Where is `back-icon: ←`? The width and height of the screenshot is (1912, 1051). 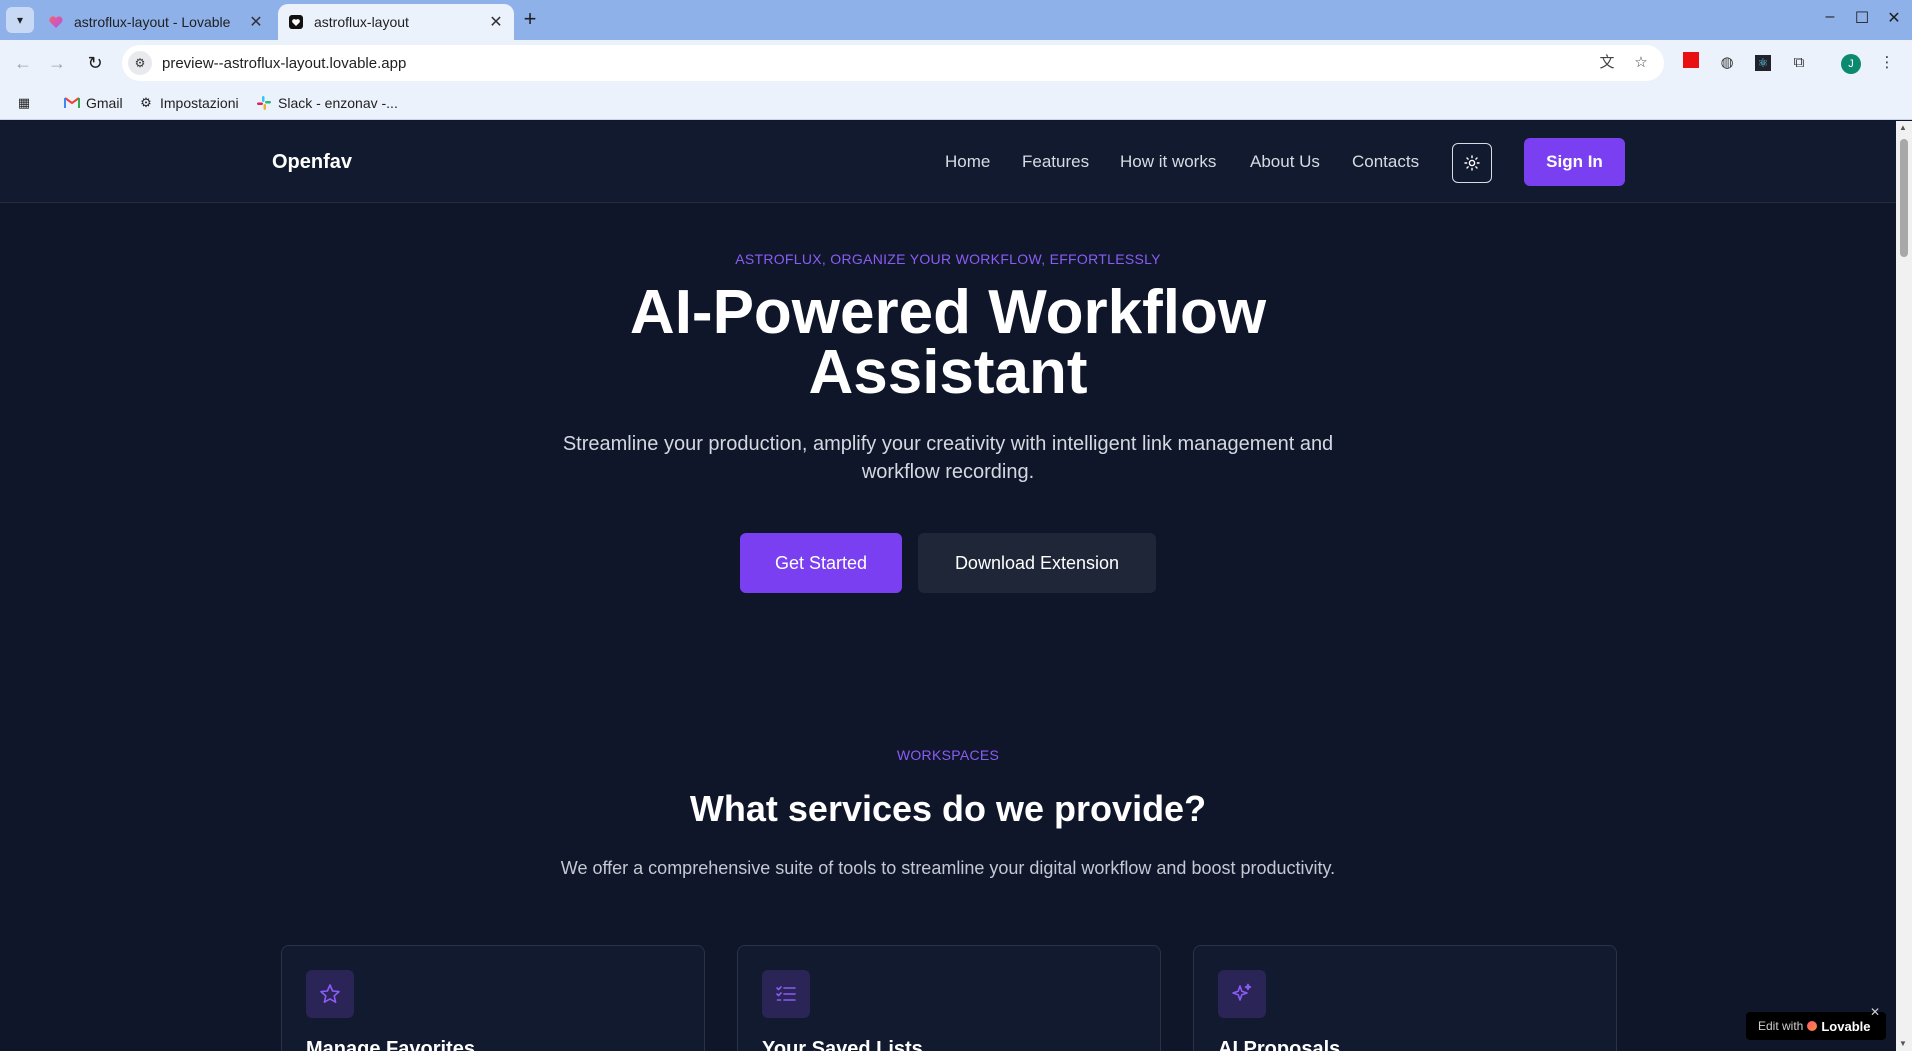
back-icon: ← is located at coordinates (23, 63).